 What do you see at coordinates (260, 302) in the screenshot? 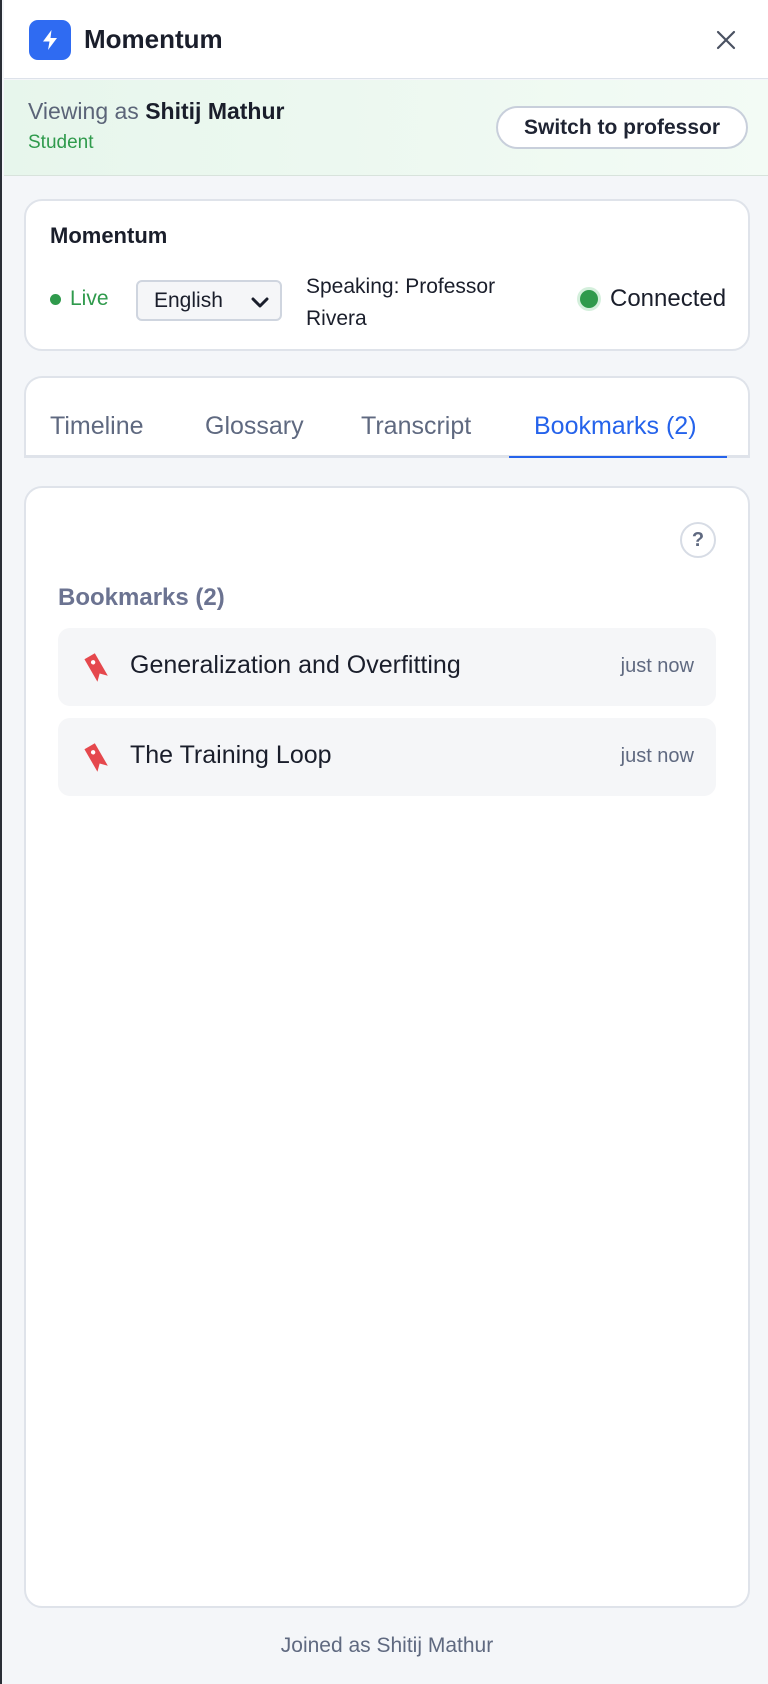
I see `chevron-down-icon` at bounding box center [260, 302].